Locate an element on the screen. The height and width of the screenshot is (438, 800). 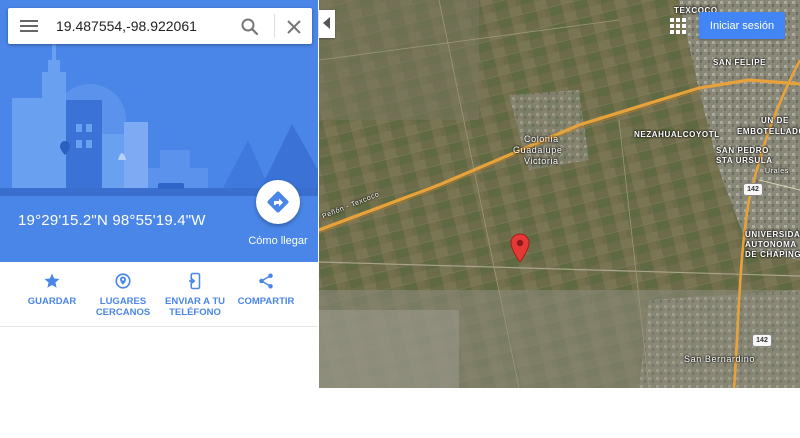
nearby-icon is located at coordinates (123, 281).